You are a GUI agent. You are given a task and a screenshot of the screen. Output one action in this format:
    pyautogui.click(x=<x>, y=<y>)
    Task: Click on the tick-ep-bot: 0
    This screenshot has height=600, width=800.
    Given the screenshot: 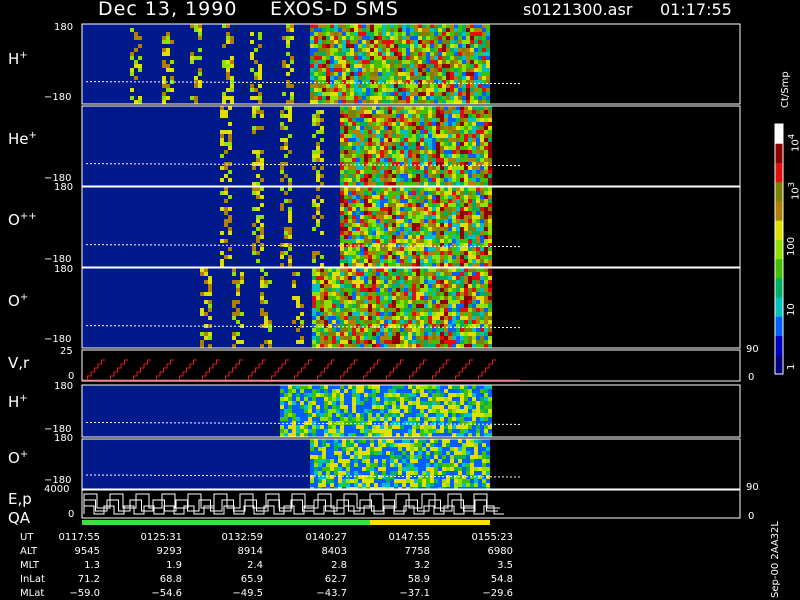 What is the action you would take?
    pyautogui.click(x=71, y=514)
    